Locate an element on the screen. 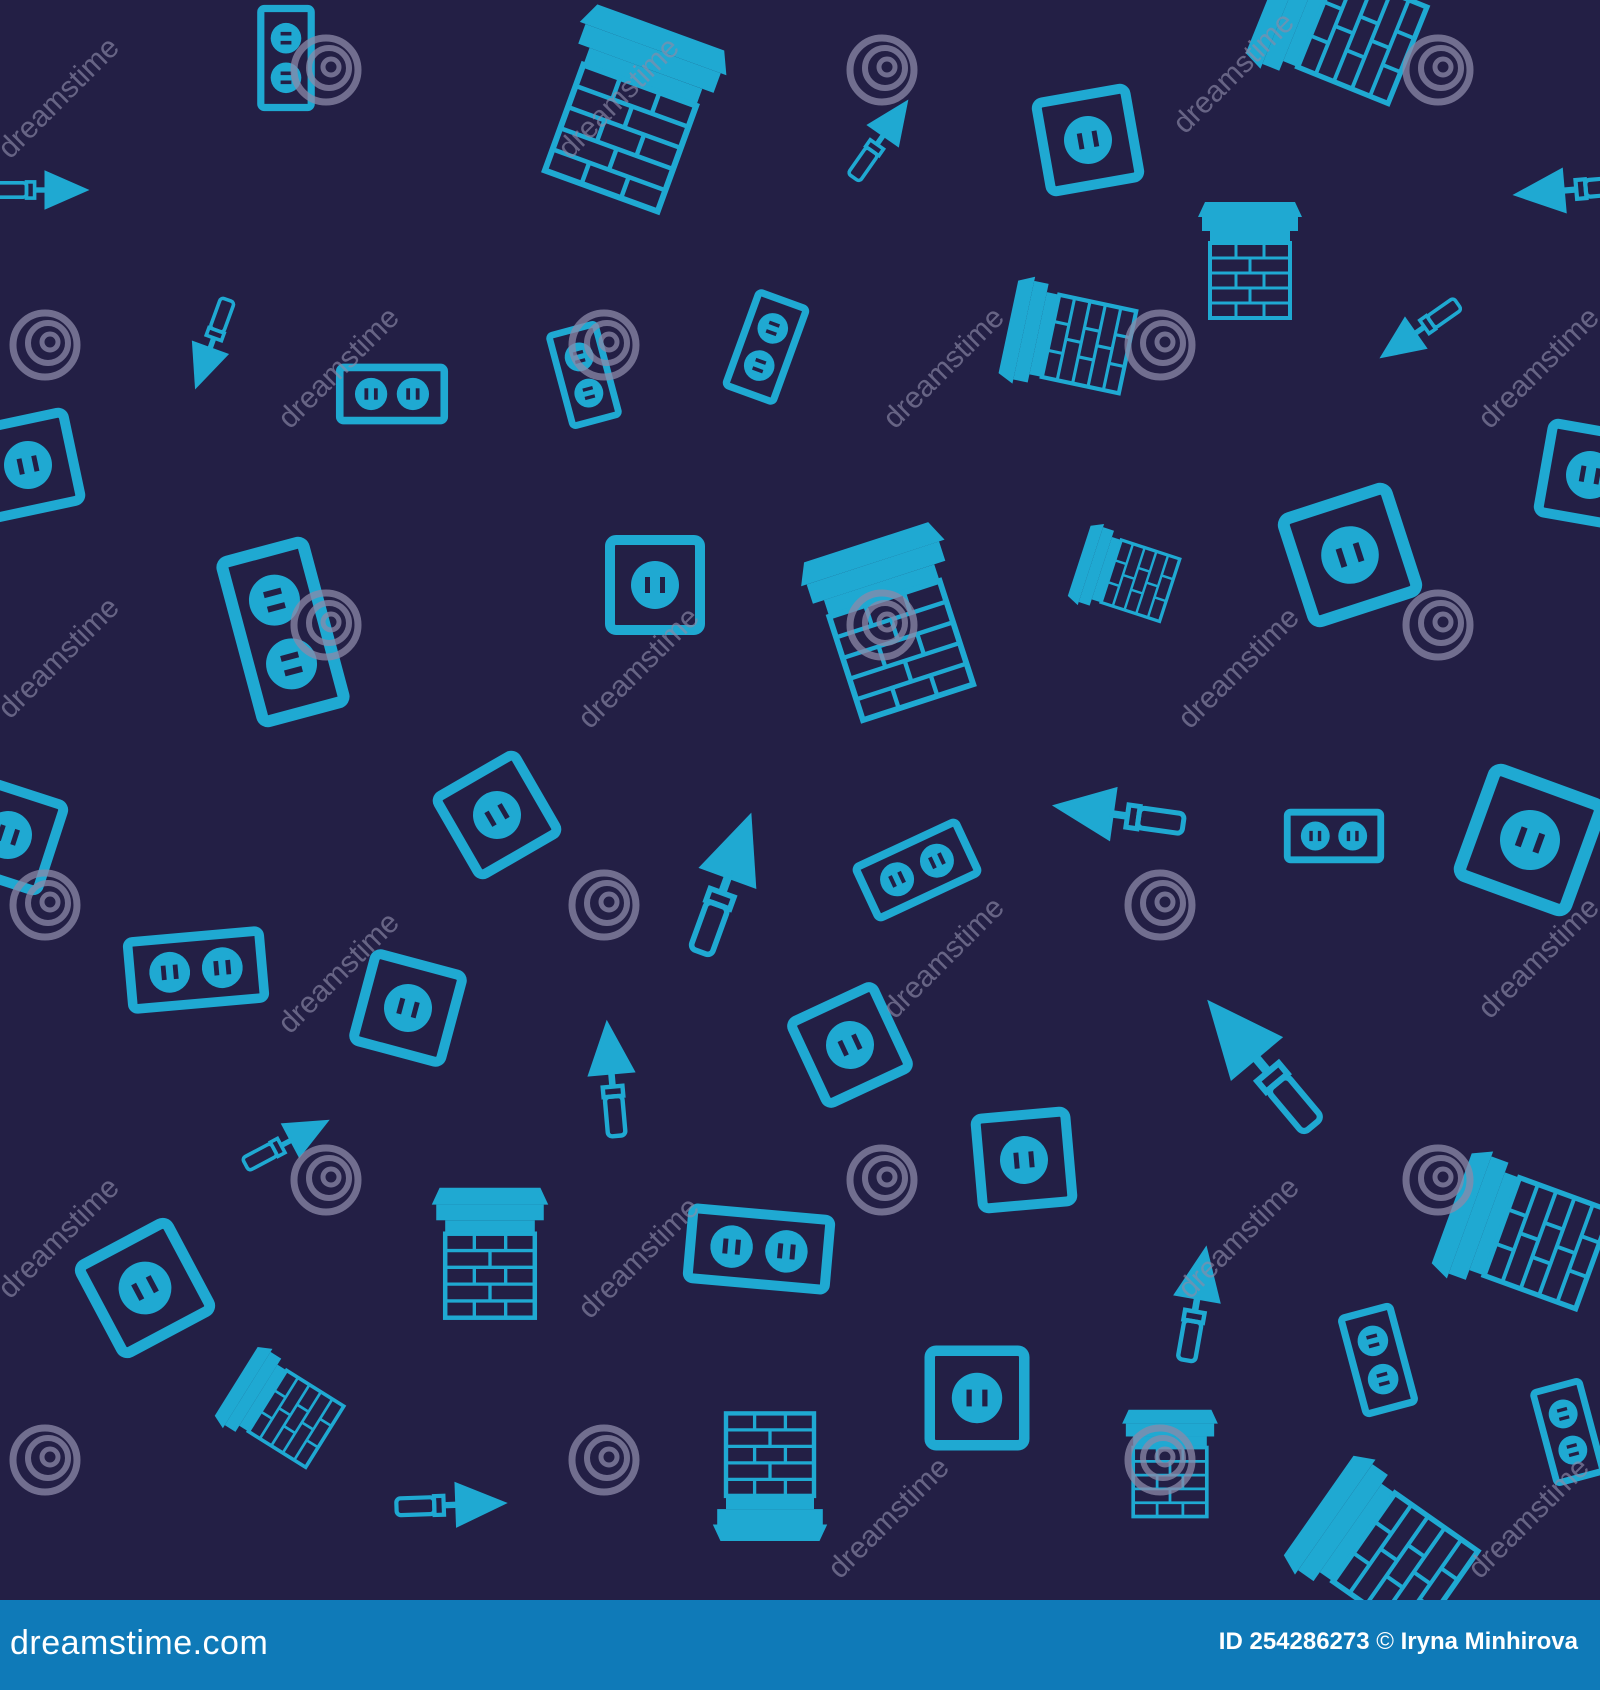 The height and width of the screenshot is (1690, 1600). image-credit: ID 254286273 © Iryna Minhirova is located at coordinates (1398, 1642).